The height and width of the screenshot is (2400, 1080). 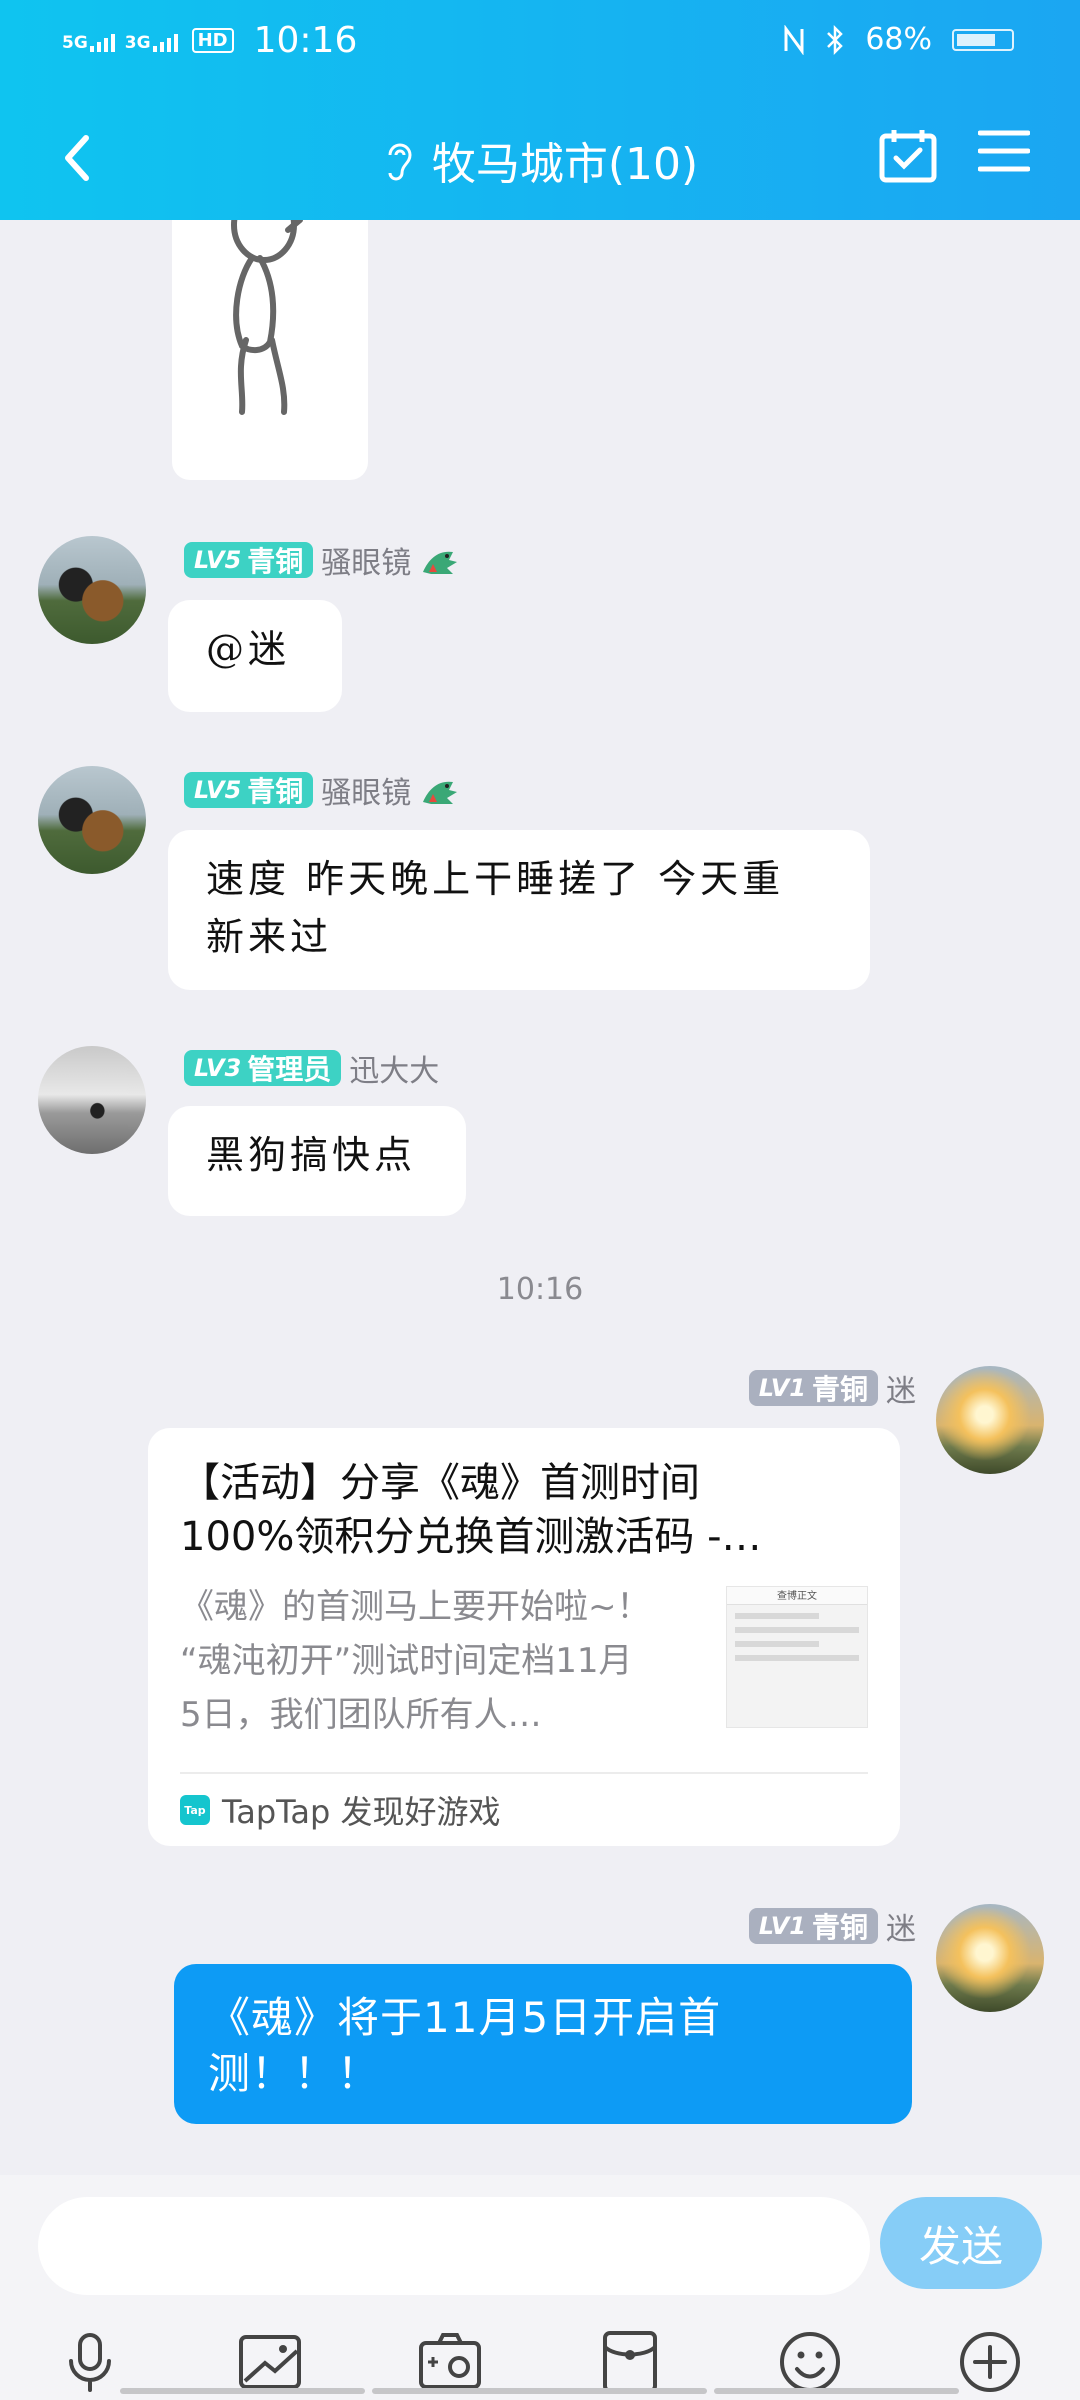 What do you see at coordinates (908, 155) in the screenshot?
I see `calendar-check-icon` at bounding box center [908, 155].